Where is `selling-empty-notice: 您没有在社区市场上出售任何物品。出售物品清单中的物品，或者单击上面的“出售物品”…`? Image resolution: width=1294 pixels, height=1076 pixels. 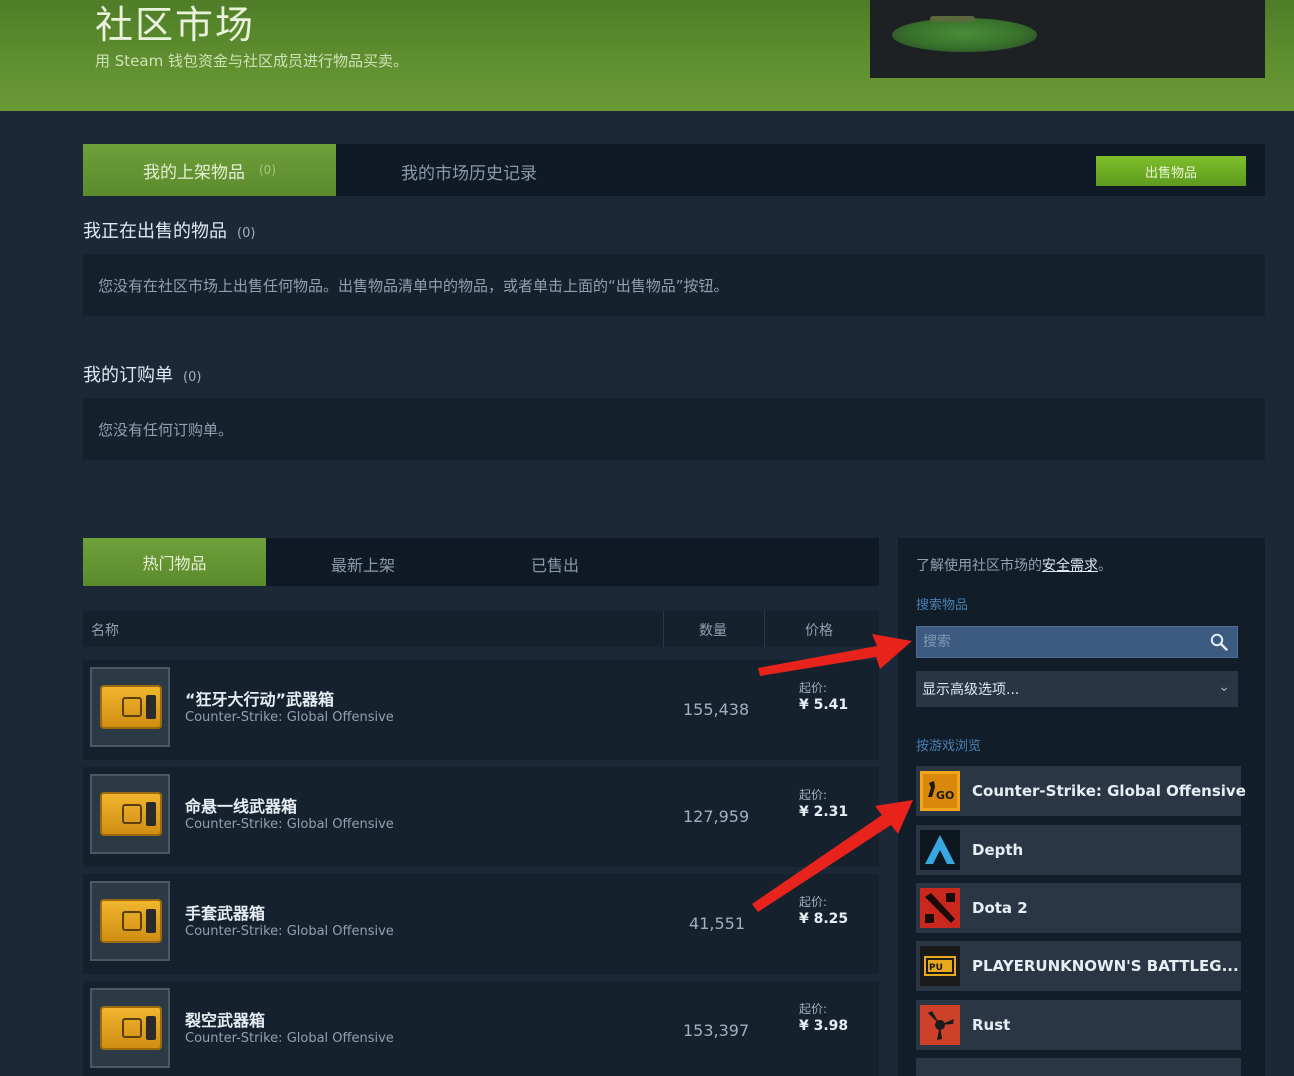 selling-empty-notice: 您没有在社区市场上出售任何物品。出售物品清单中的物品，或者单击上面的“出售物品”… is located at coordinates (674, 285).